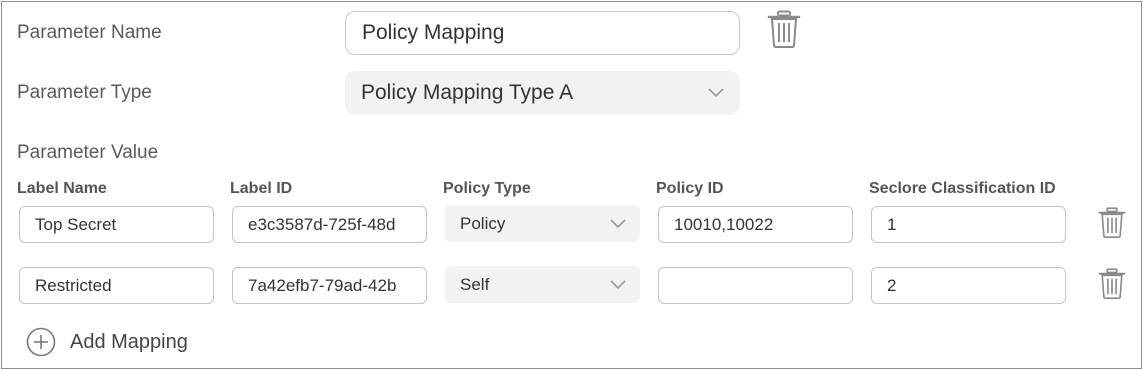 The image size is (1143, 370). I want to click on parameter-name-label: Parameter Name, so click(89, 32).